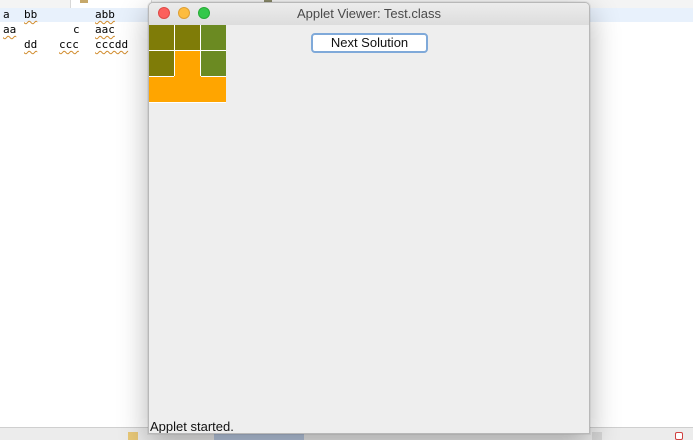 The width and height of the screenshot is (693, 440). I want to click on window-title: Applet Viewer: Test.class, so click(369, 13).